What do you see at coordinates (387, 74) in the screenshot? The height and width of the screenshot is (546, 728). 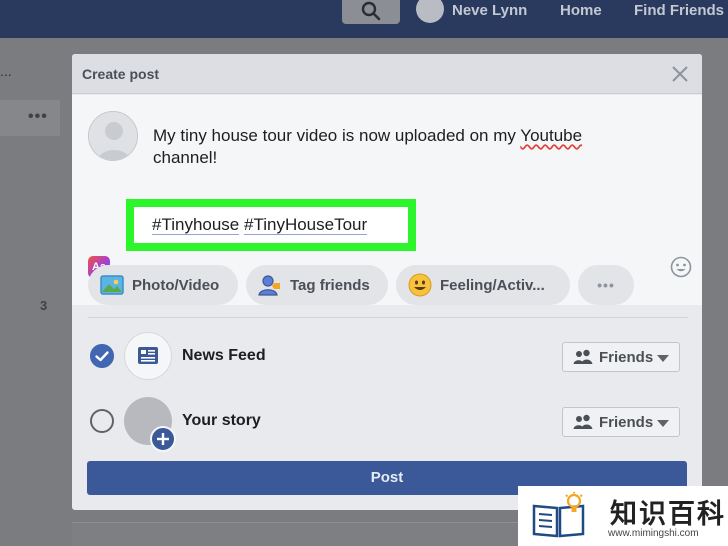 I see `dialog-header: Create post` at bounding box center [387, 74].